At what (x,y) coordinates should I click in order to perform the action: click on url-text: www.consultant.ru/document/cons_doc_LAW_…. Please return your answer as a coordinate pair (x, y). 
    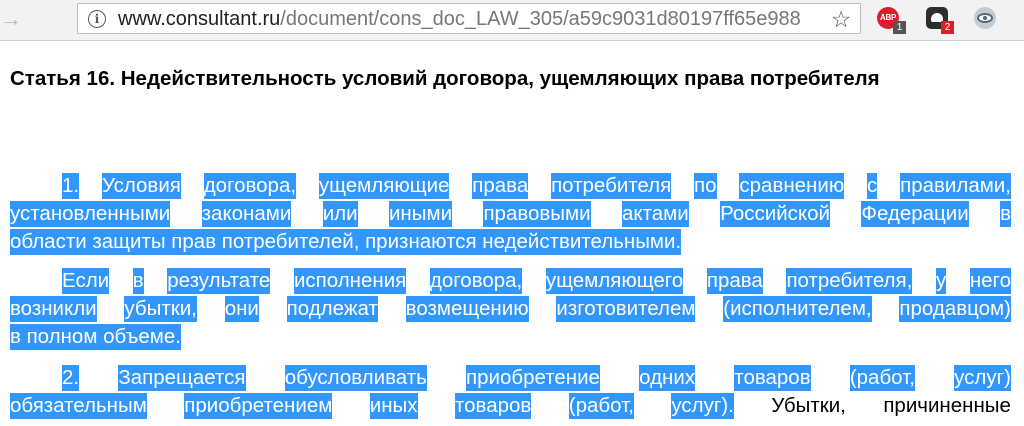
    Looking at the image, I should click on (468, 19).